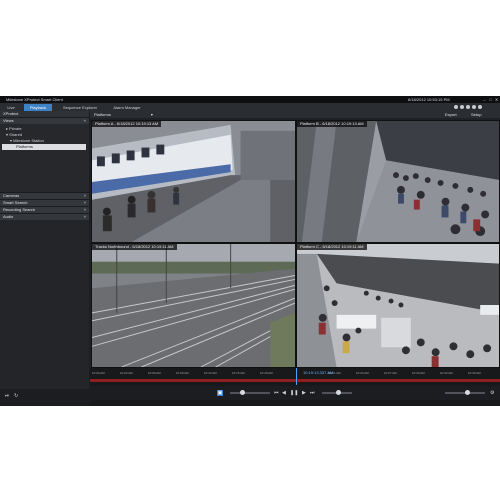 The width and height of the screenshot is (500, 500). I want to click on sidebar-footer: ⏯ ↻, so click(44, 397).